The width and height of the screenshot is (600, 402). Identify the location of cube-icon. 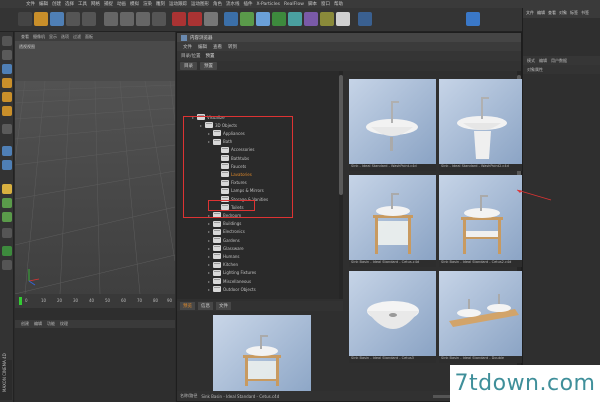
(231, 19).